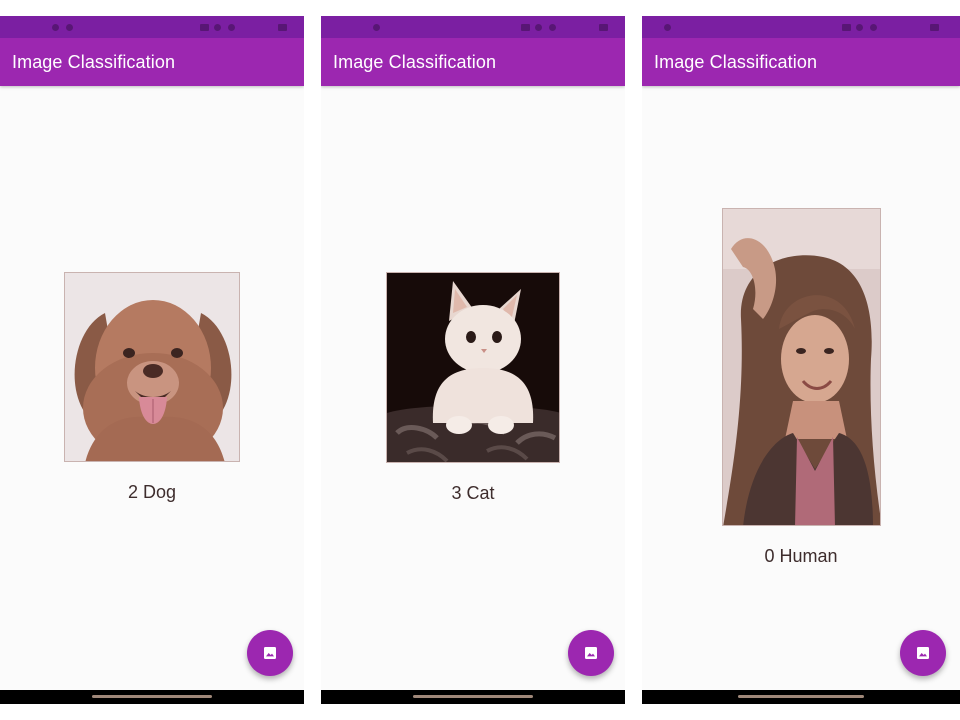 The height and width of the screenshot is (720, 960). I want to click on dog-image, so click(152, 367).